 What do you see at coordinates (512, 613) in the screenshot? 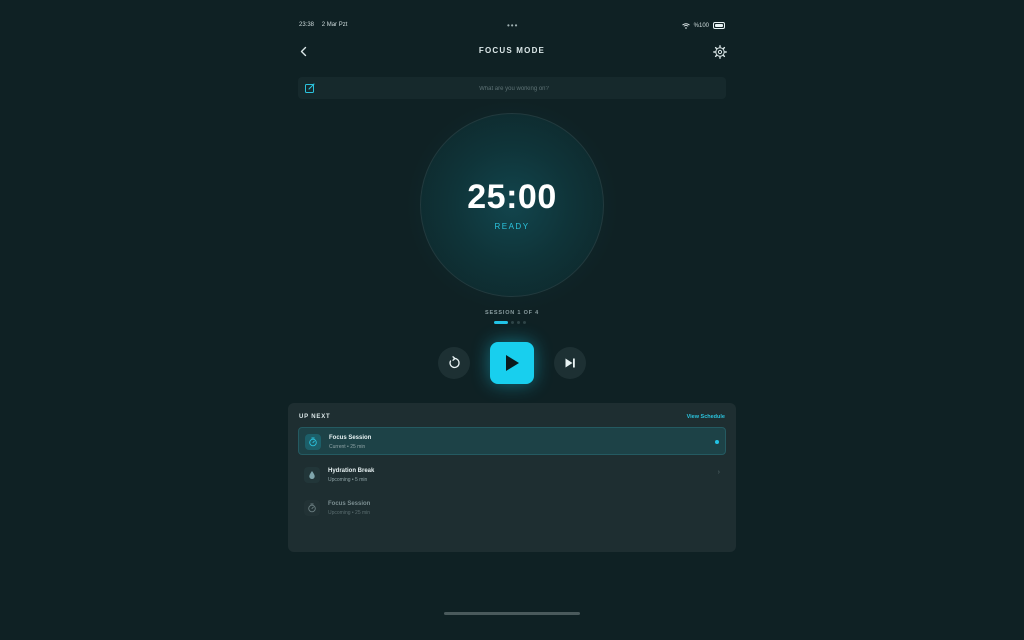
I see `home-indicator` at bounding box center [512, 613].